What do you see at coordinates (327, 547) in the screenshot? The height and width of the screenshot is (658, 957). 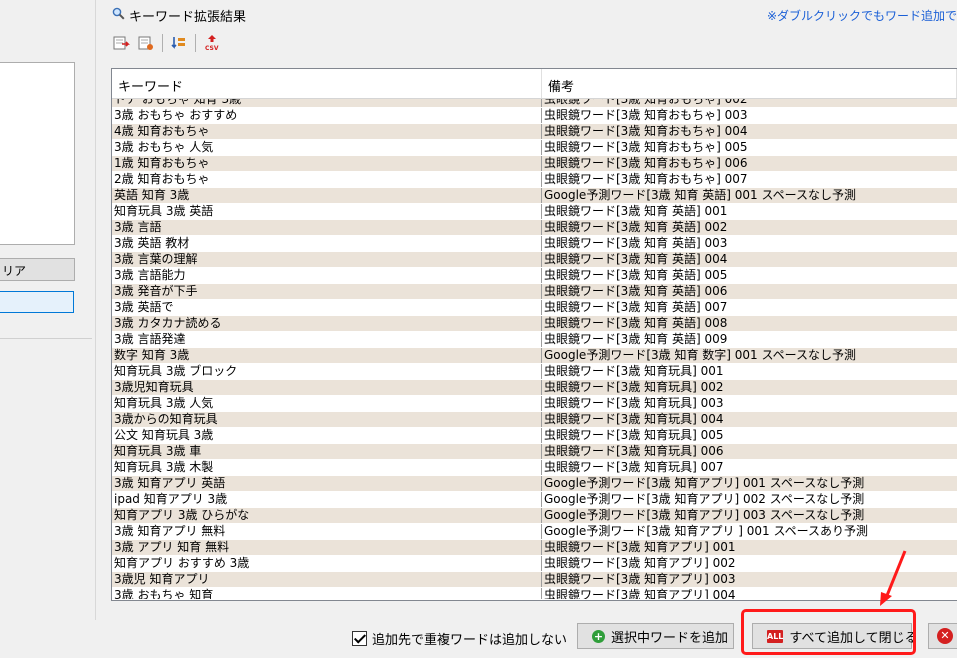 I see `cell-keyword: 3歳 アプリ 知育 無料` at bounding box center [327, 547].